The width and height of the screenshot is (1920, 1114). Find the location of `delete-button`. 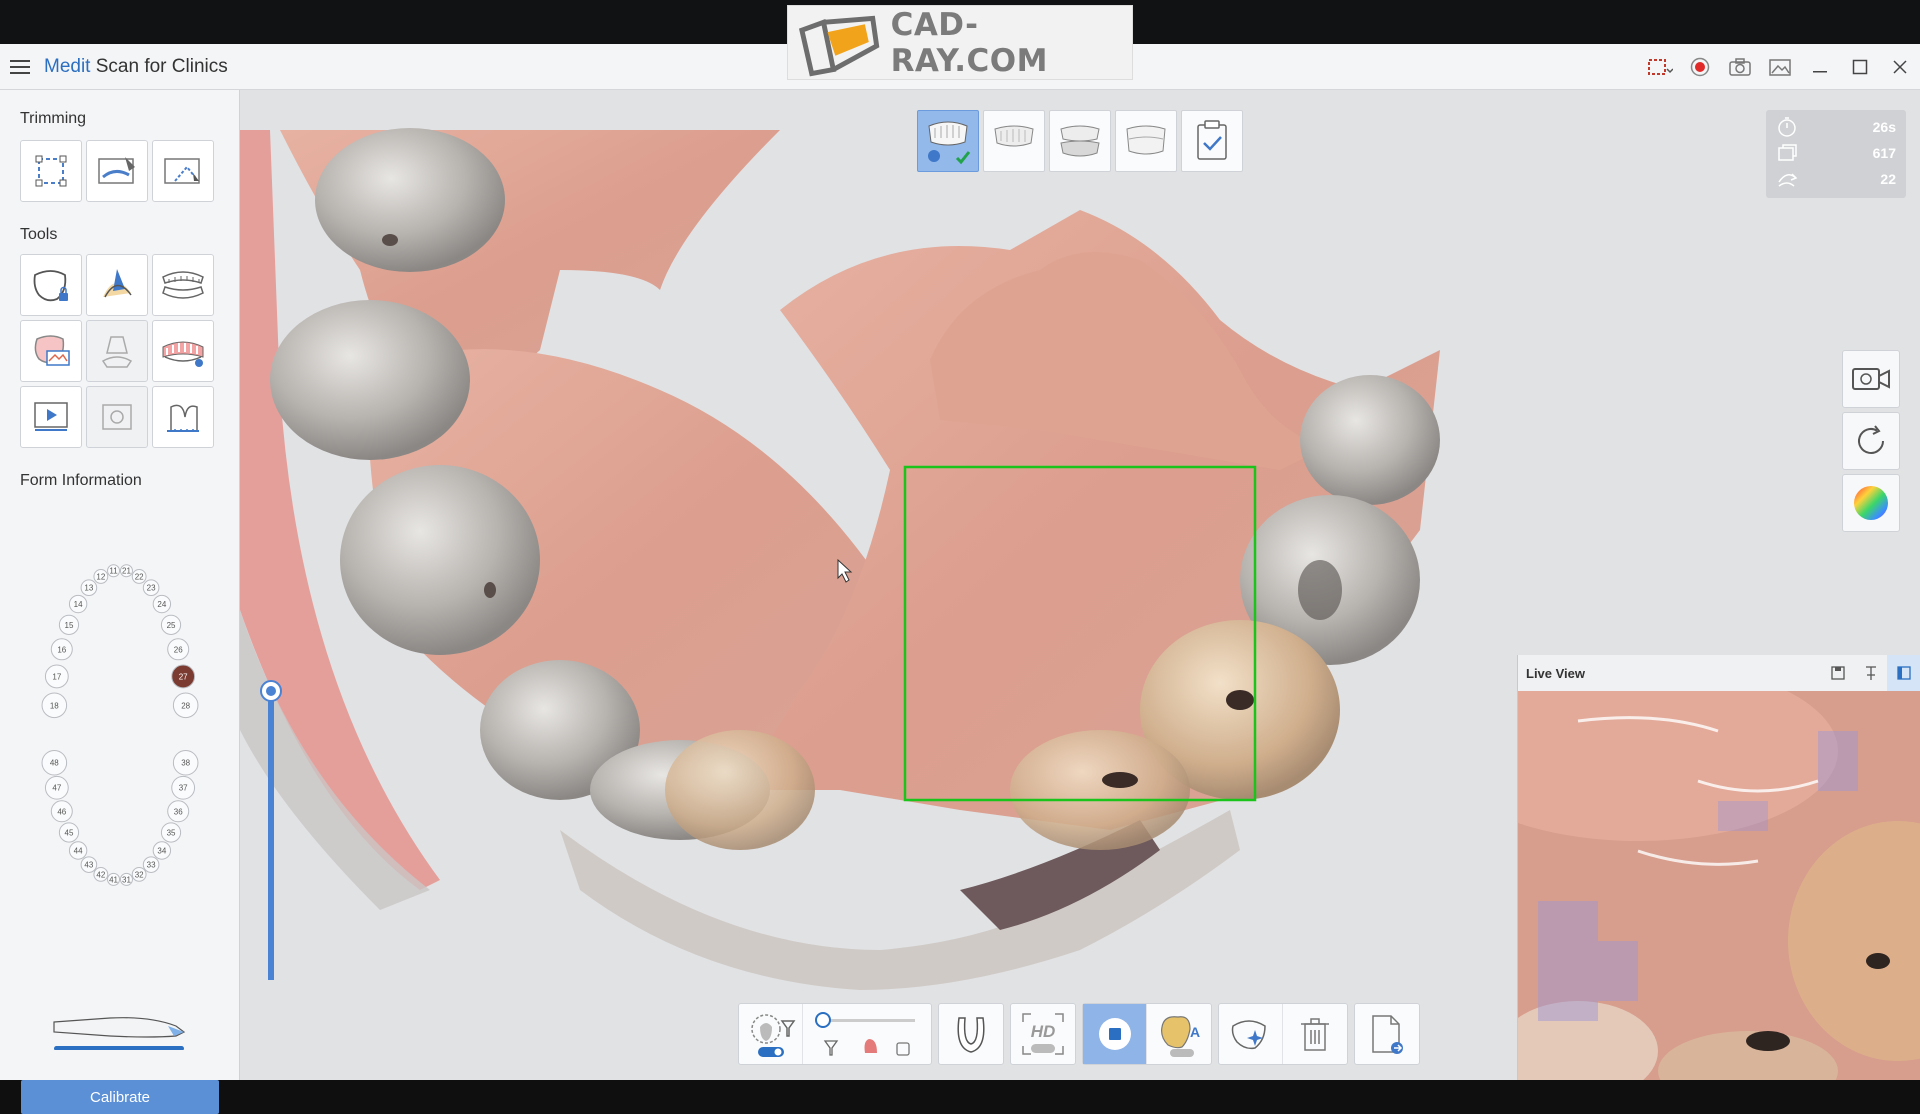

delete-button is located at coordinates (1315, 1034).